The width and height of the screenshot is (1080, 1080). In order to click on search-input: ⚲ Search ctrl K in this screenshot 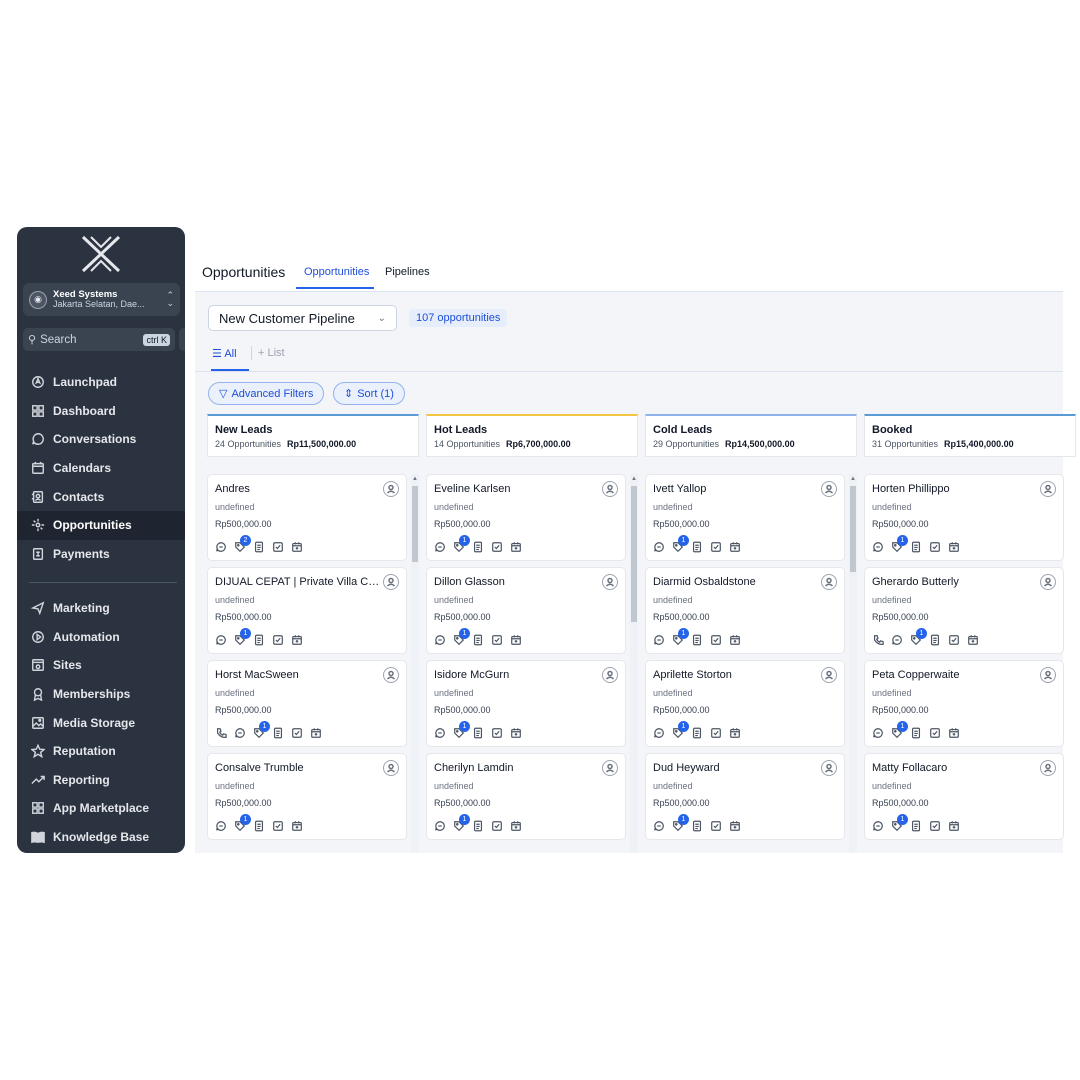, I will do `click(99, 339)`.